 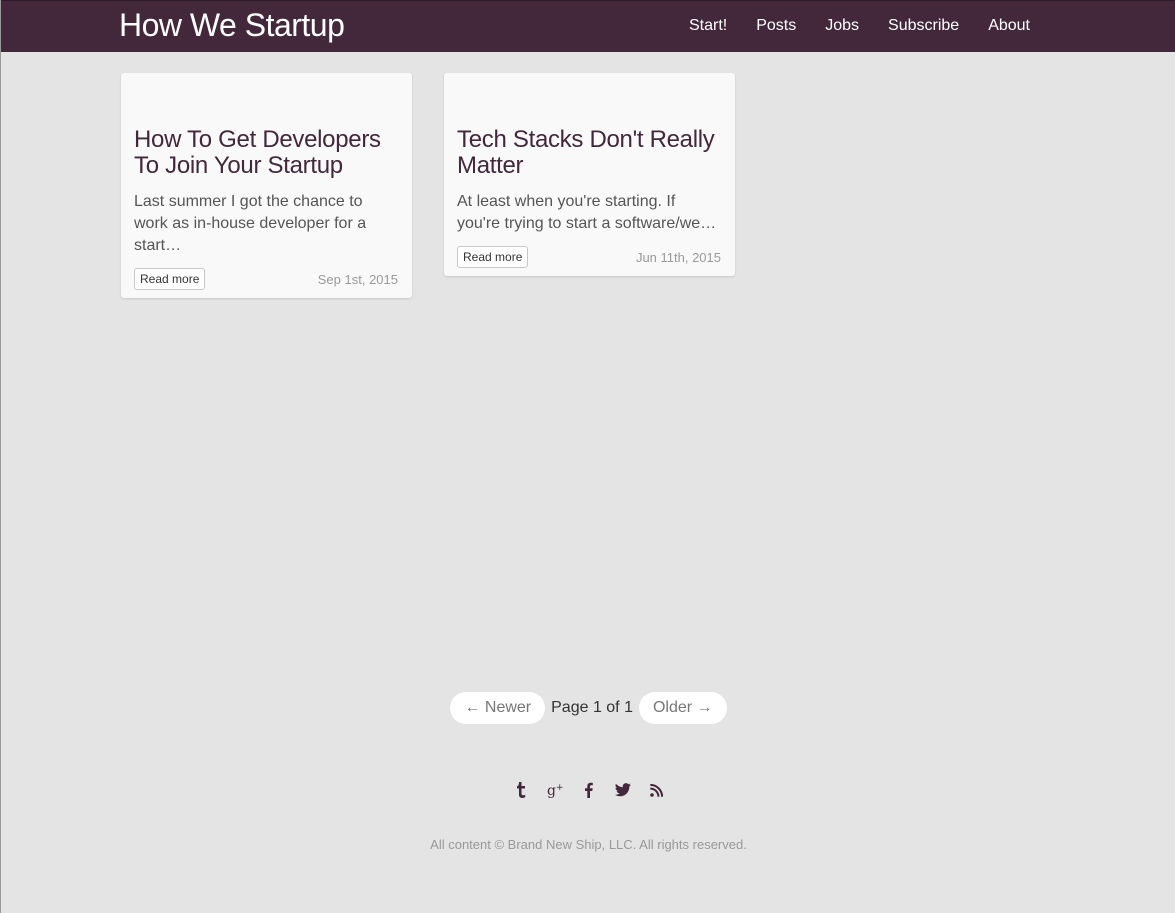 What do you see at coordinates (589, 257) in the screenshot?
I see `post-card-footer: Read more Jun 11th, 2015` at bounding box center [589, 257].